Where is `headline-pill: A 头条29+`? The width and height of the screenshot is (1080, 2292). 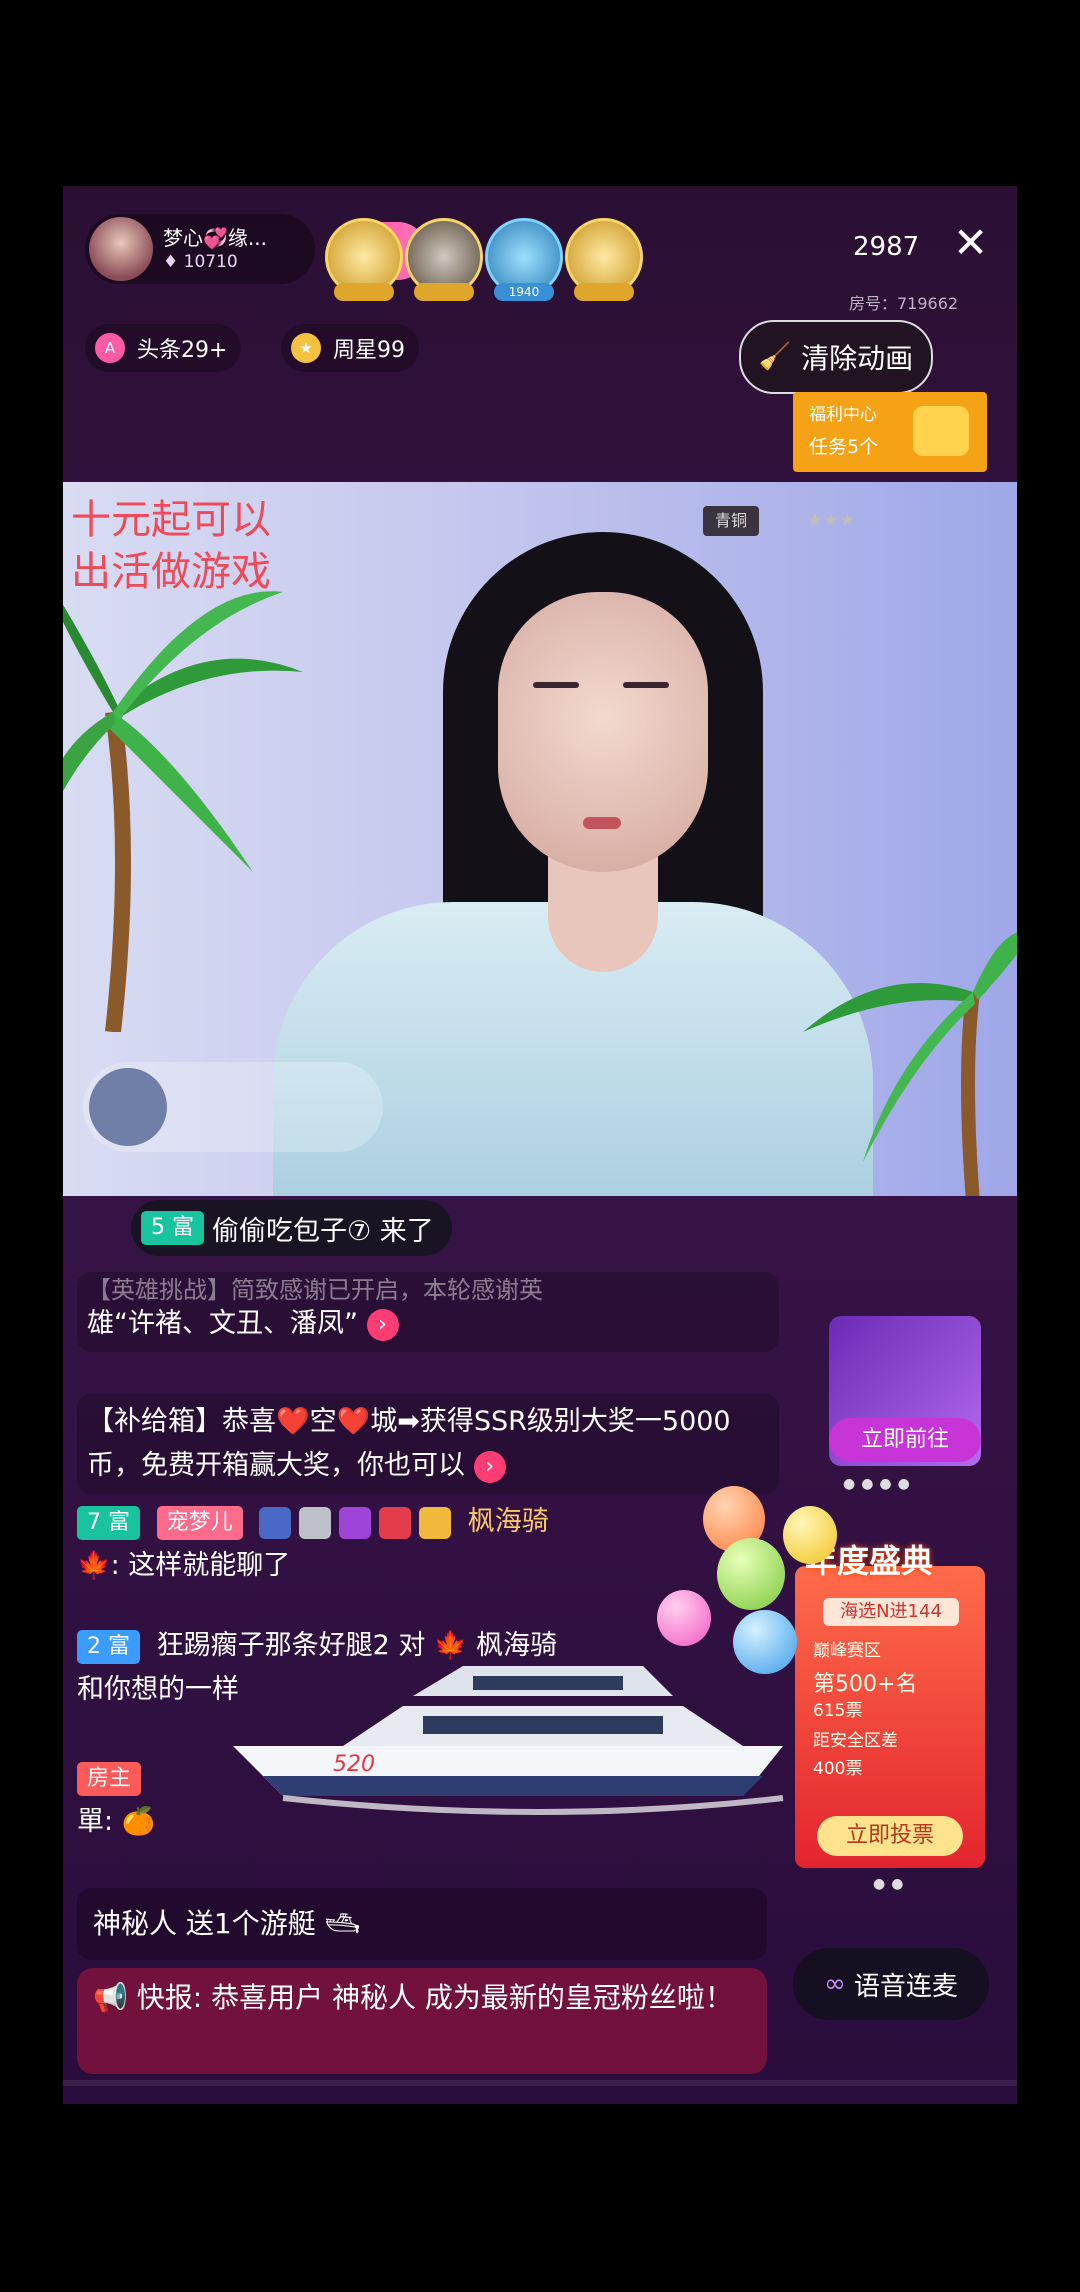
headline-pill: A 头条29+ is located at coordinates (163, 348).